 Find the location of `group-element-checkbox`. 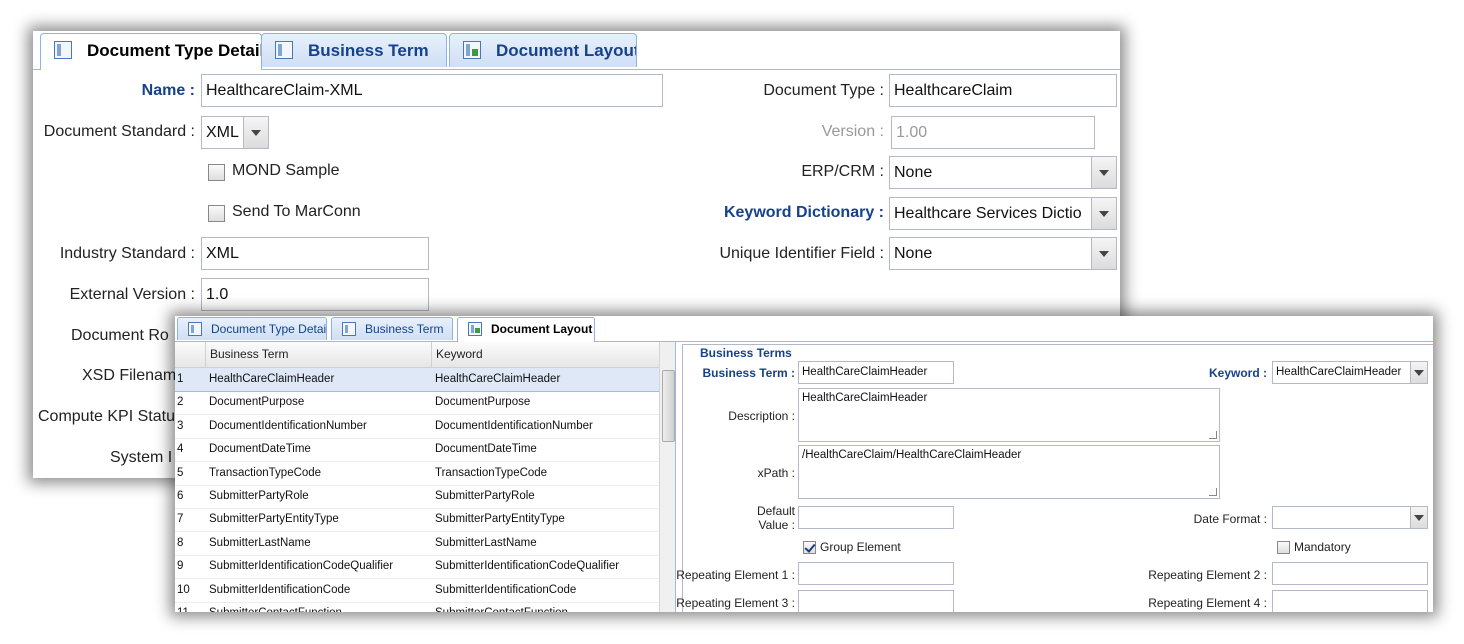

group-element-checkbox is located at coordinates (809, 547).